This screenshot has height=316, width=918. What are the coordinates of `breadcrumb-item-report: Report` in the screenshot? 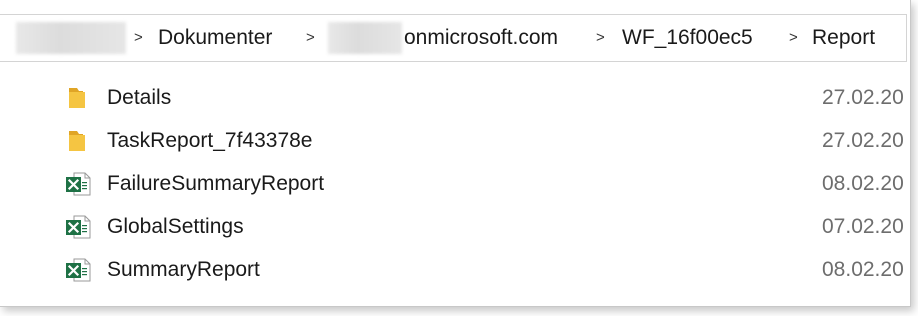 It's located at (843, 38).